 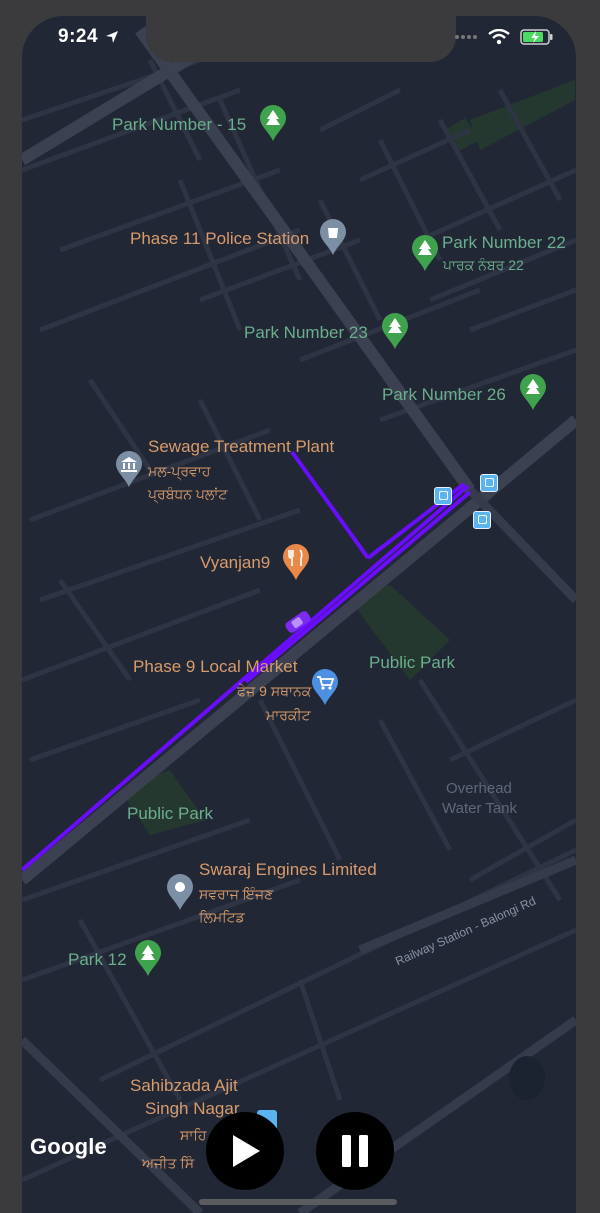 What do you see at coordinates (89, 37) in the screenshot?
I see `status-time: 9:24` at bounding box center [89, 37].